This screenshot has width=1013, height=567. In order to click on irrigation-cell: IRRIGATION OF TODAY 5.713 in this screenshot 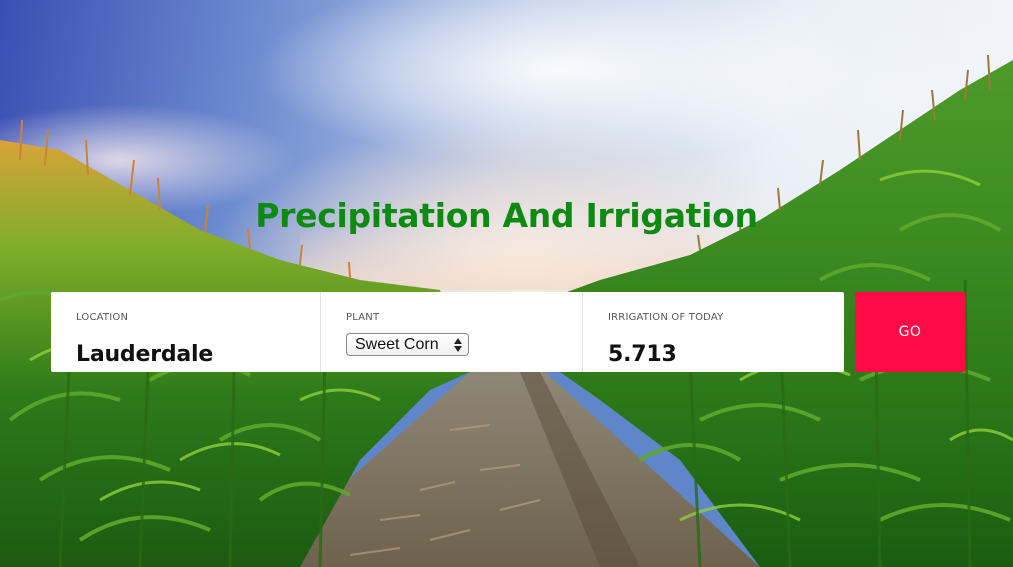, I will do `click(713, 332)`.